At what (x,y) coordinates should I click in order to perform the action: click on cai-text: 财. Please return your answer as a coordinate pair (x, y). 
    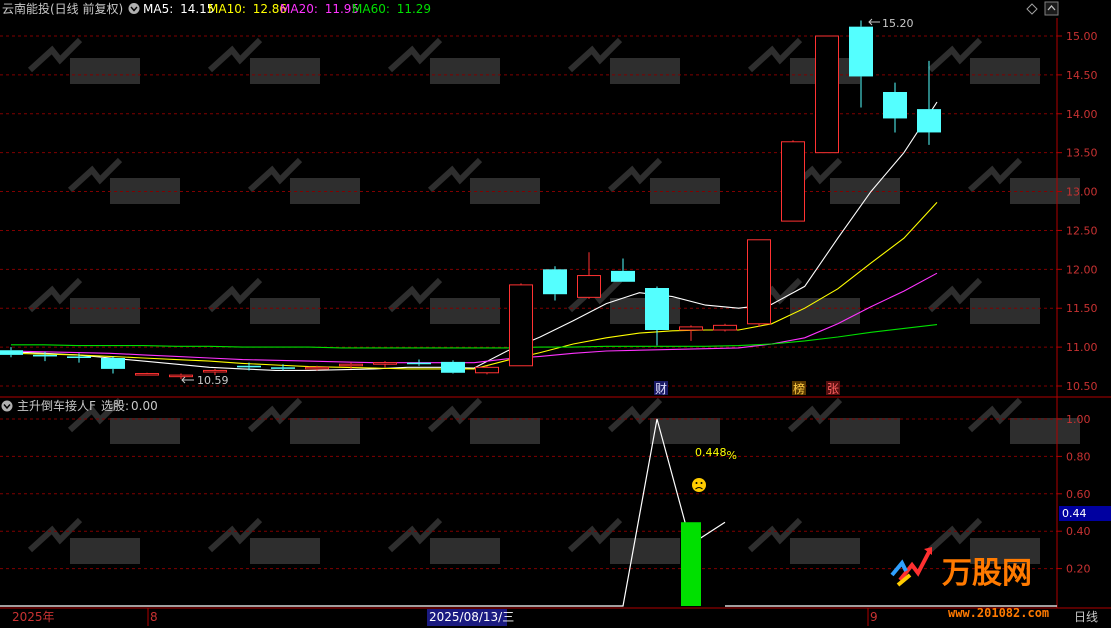
    Looking at the image, I should click on (661, 389).